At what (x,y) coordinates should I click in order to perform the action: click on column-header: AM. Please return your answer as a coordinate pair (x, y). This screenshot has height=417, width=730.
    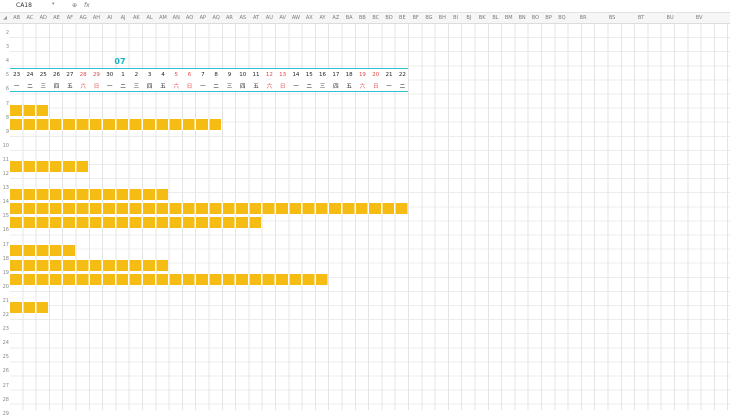
    Looking at the image, I should click on (162, 18).